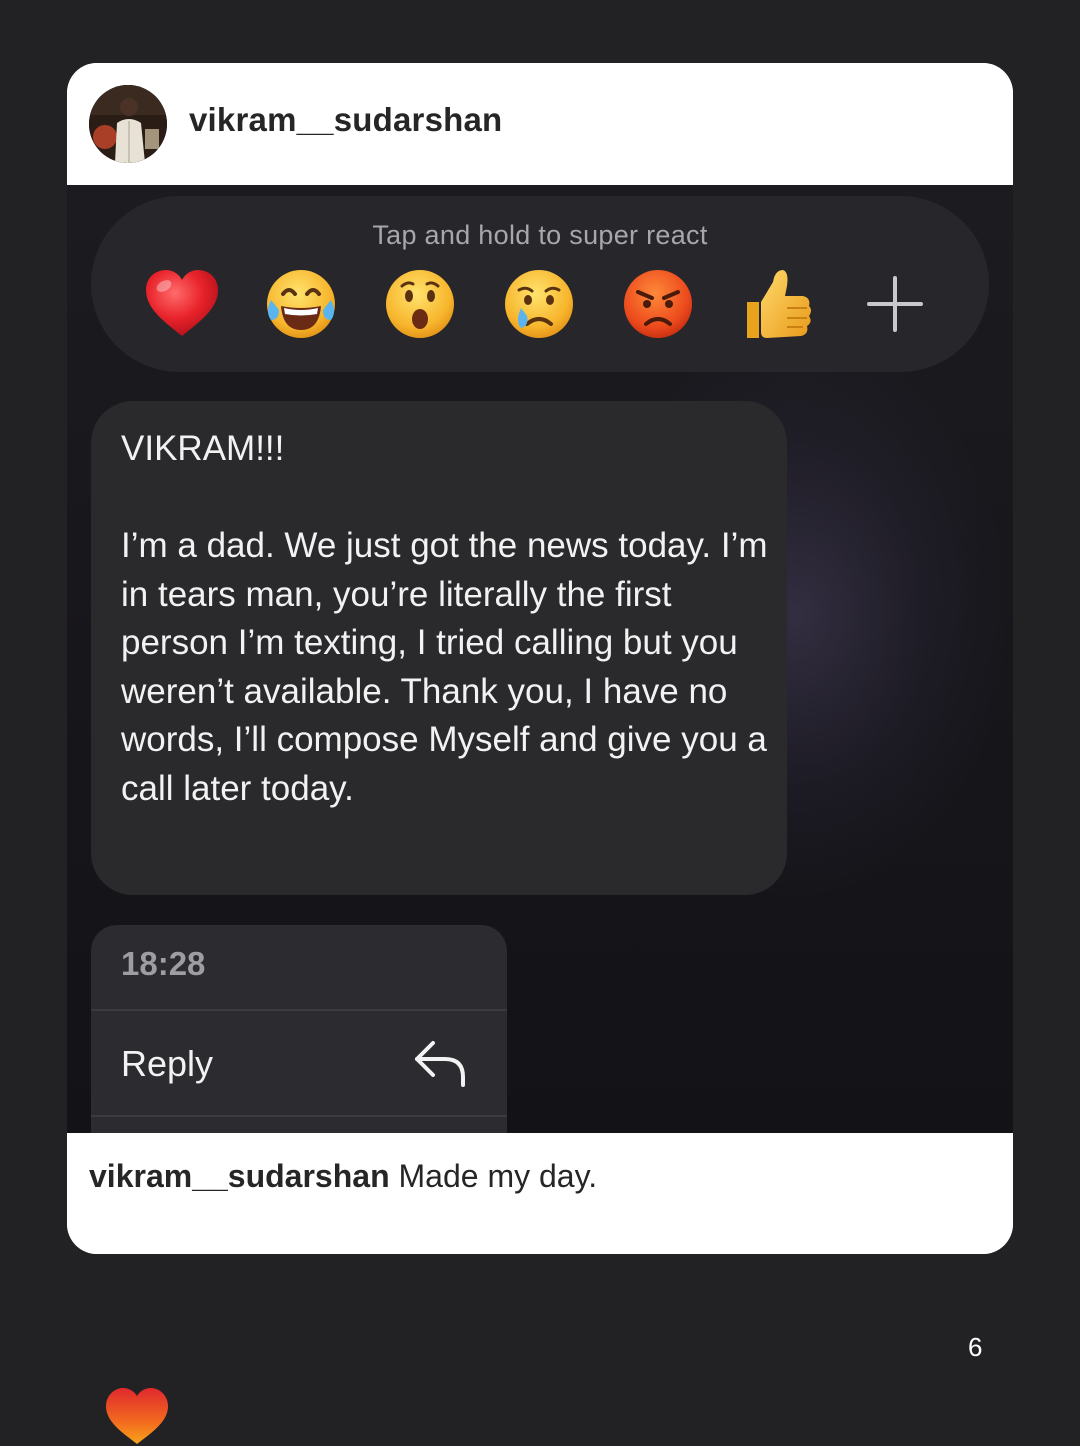 This screenshot has width=1080, height=1446. What do you see at coordinates (167, 1063) in the screenshot?
I see `reply-label: Reply` at bounding box center [167, 1063].